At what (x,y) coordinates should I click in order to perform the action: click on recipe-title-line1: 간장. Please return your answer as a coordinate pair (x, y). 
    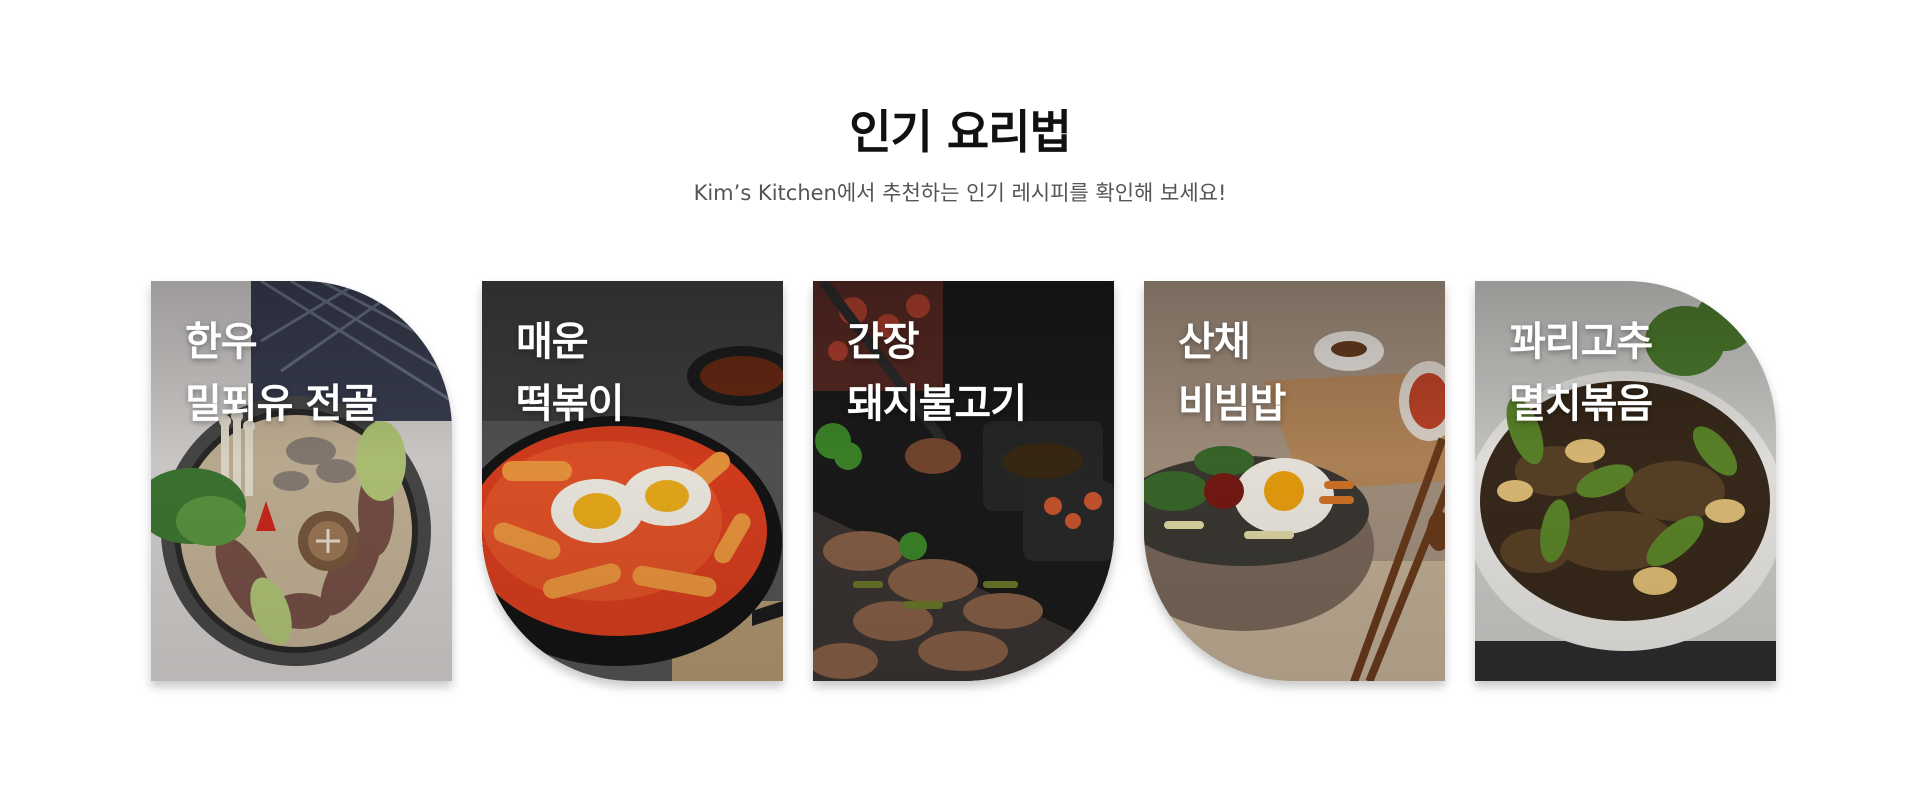
    Looking at the image, I should click on (883, 342).